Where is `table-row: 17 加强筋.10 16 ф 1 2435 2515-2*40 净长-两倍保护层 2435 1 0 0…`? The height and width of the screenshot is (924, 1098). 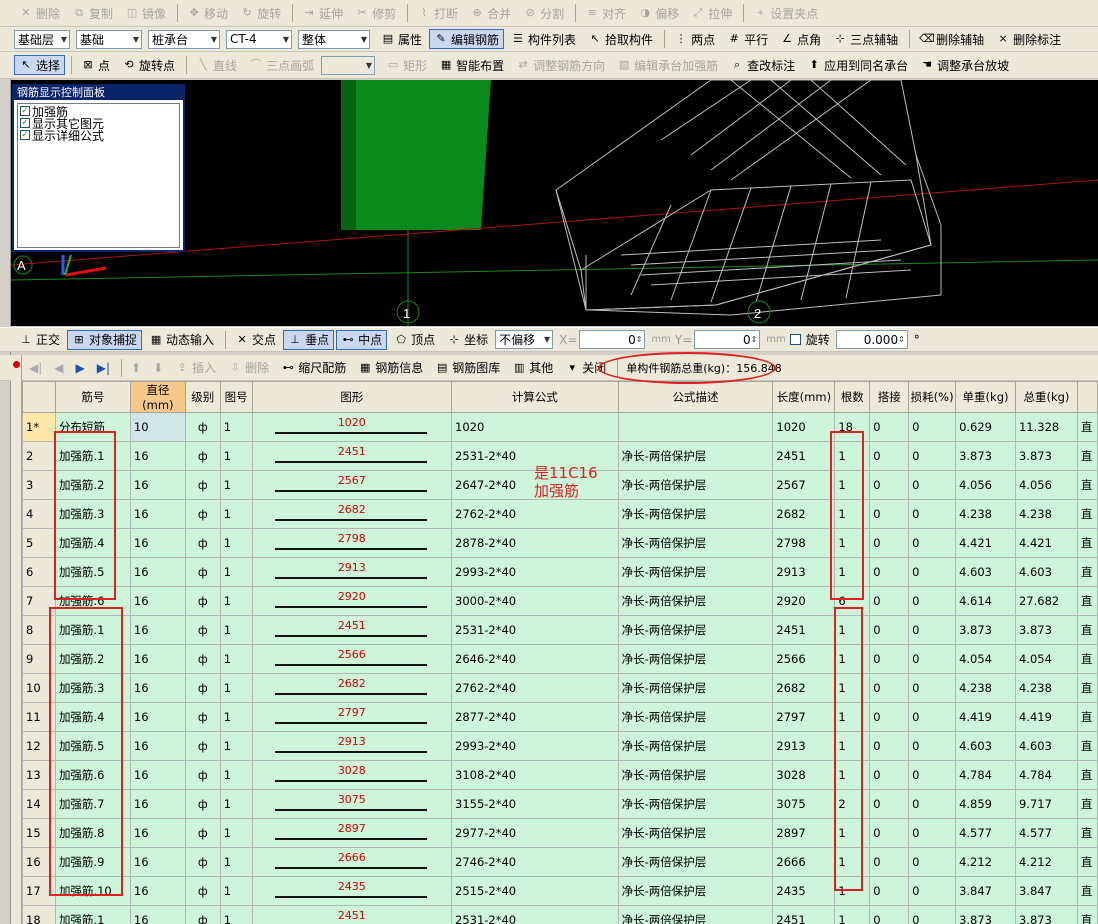 table-row: 17 加强筋.10 16 ф 1 2435 2515-2*40 净长-两倍保护层 2435 1 0 0… is located at coordinates (560, 891).